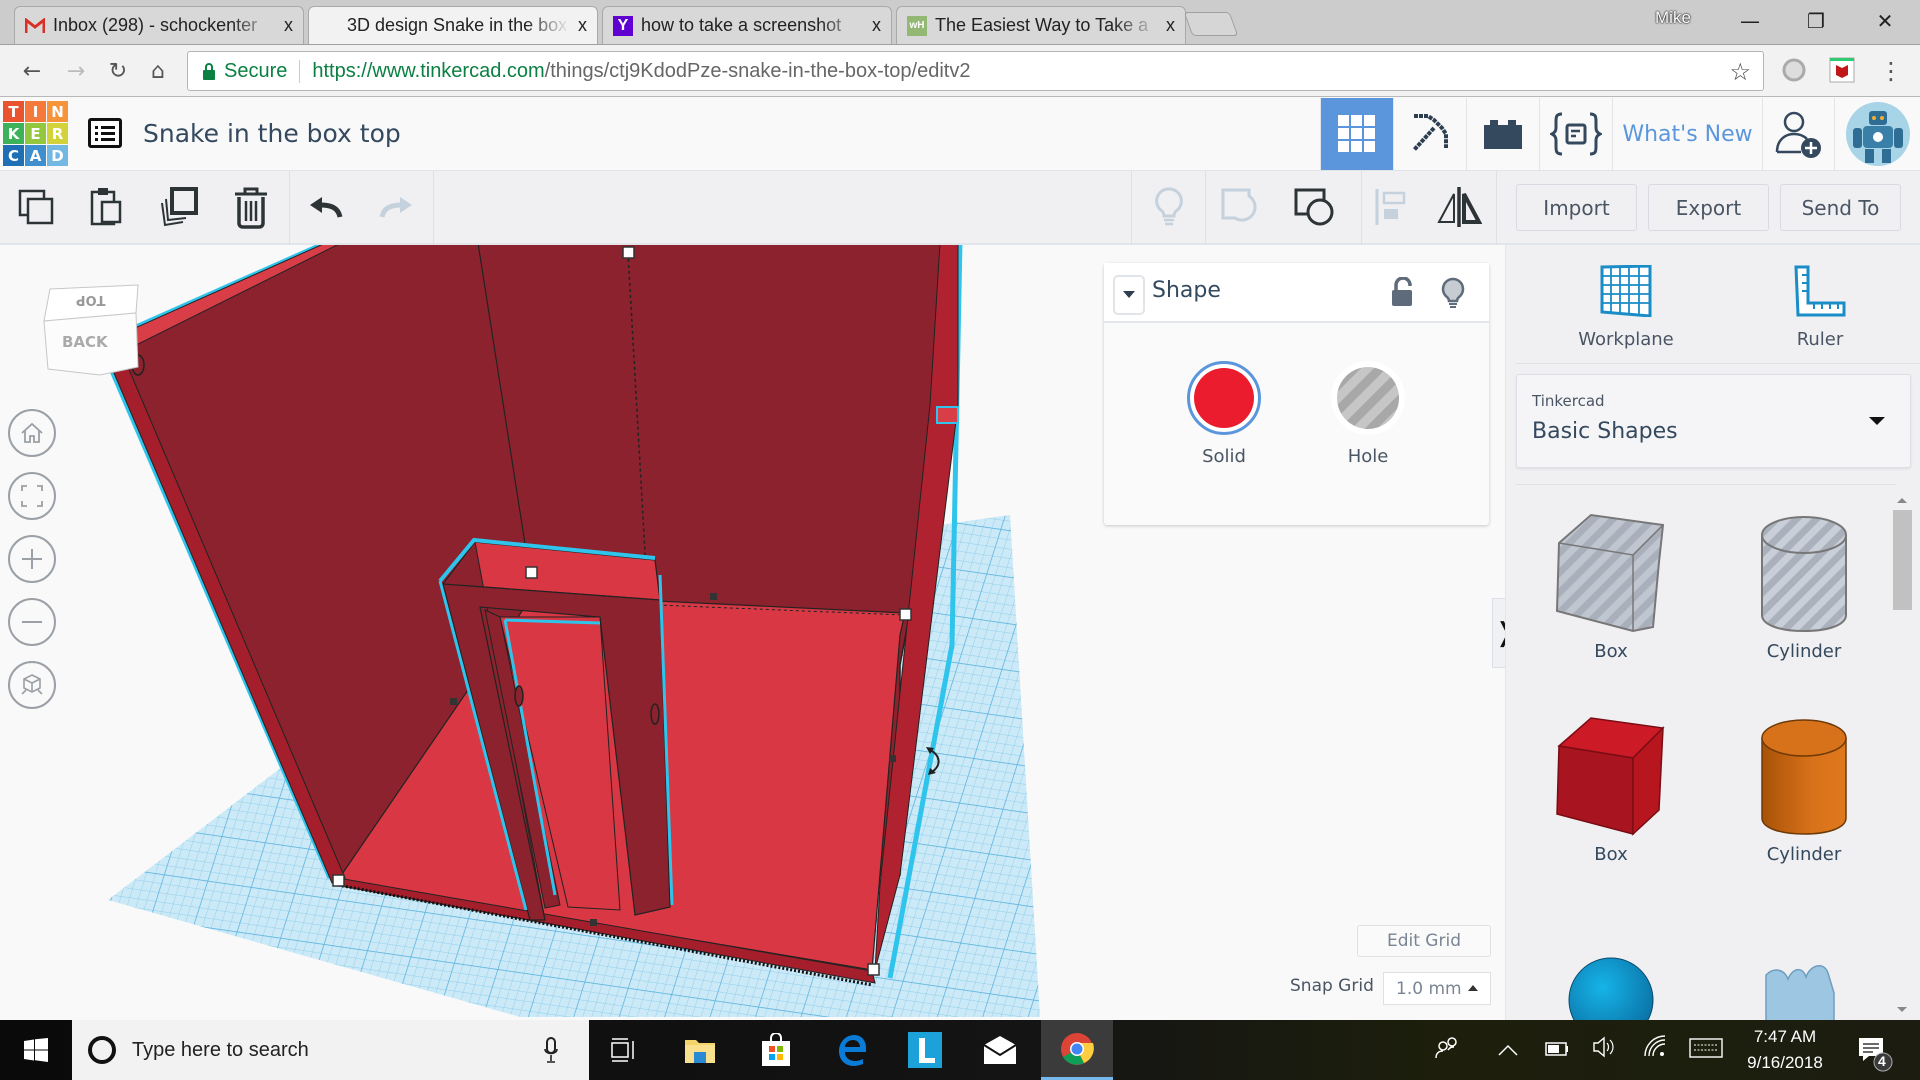 The height and width of the screenshot is (1080, 1920). What do you see at coordinates (1437, 988) in the screenshot?
I see `snap-grid-select: 1.0 mm` at bounding box center [1437, 988].